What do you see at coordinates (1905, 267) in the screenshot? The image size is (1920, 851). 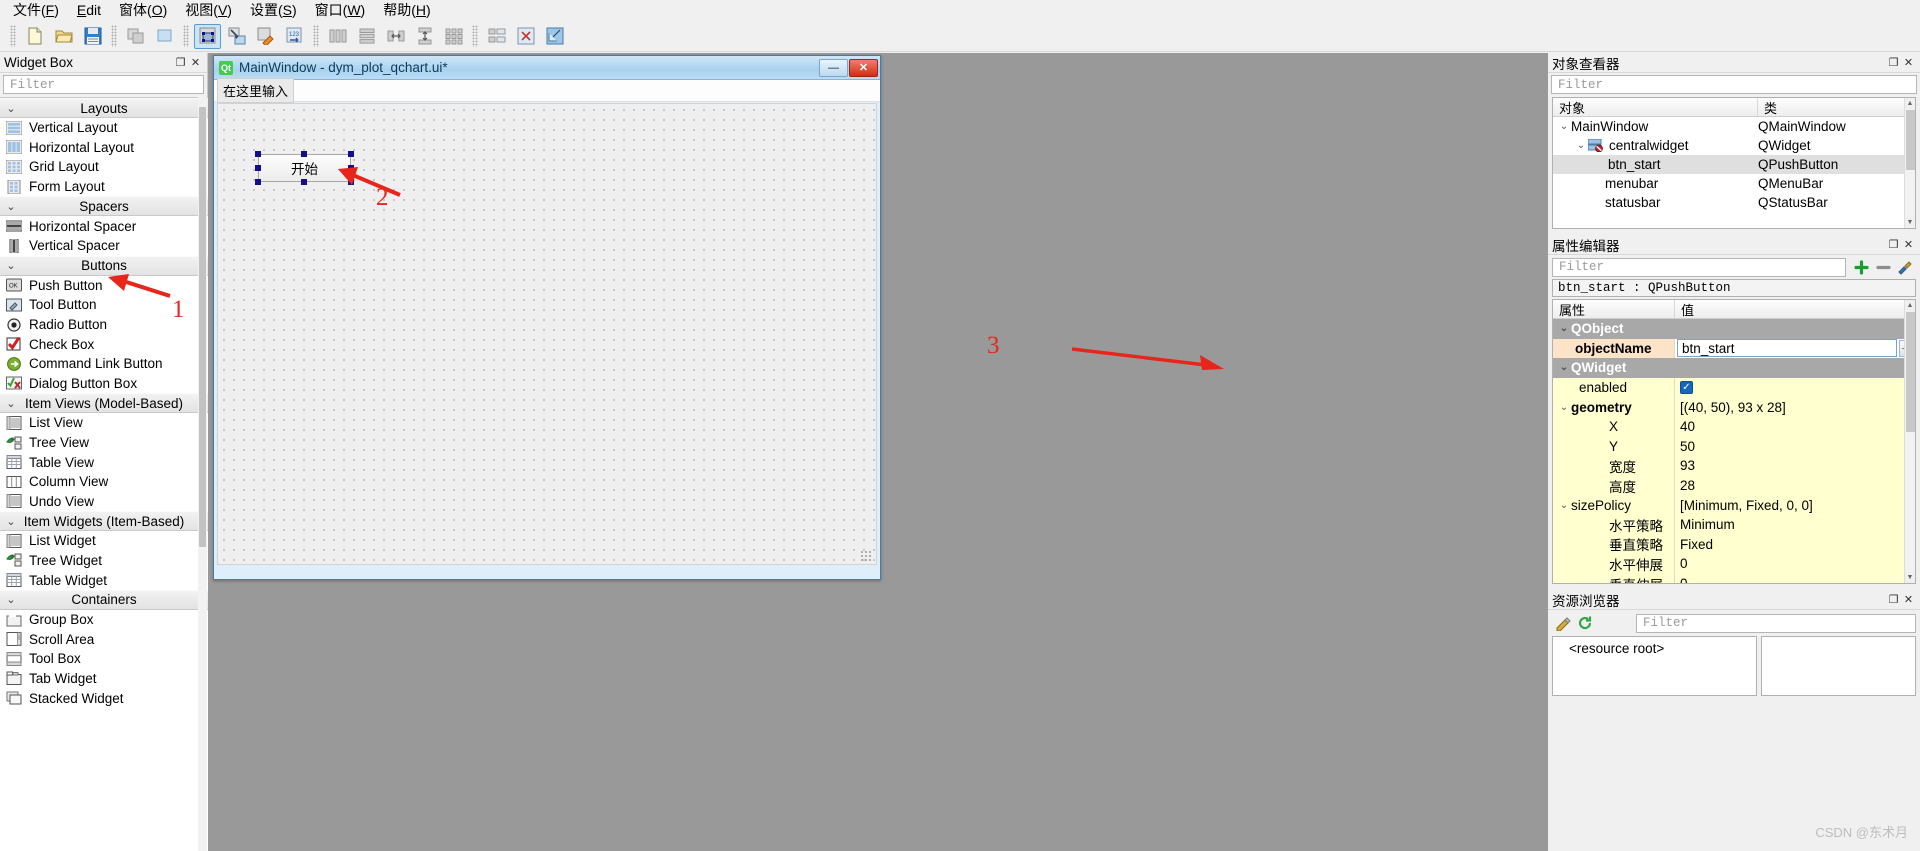 I see `configure-icon` at bounding box center [1905, 267].